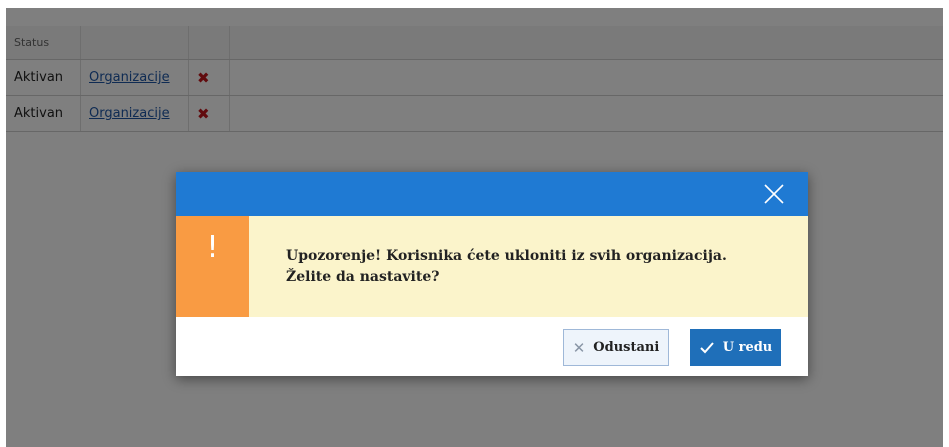 The width and height of the screenshot is (949, 447). What do you see at coordinates (747, 347) in the screenshot?
I see `ok-label: U redu` at bounding box center [747, 347].